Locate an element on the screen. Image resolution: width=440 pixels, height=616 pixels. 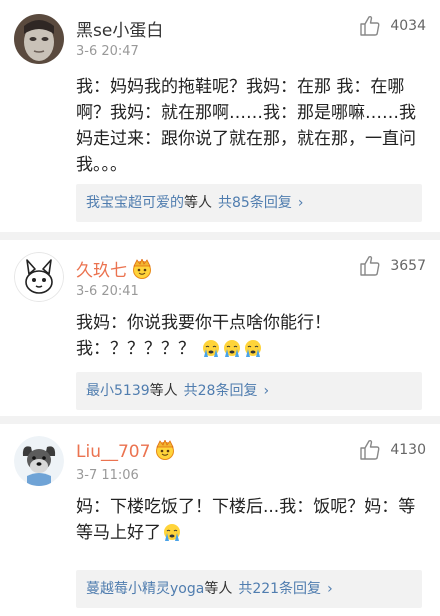
replies-summary: 蔓越莓小精灵yoga等人 共221条回复 › is located at coordinates (249, 589).